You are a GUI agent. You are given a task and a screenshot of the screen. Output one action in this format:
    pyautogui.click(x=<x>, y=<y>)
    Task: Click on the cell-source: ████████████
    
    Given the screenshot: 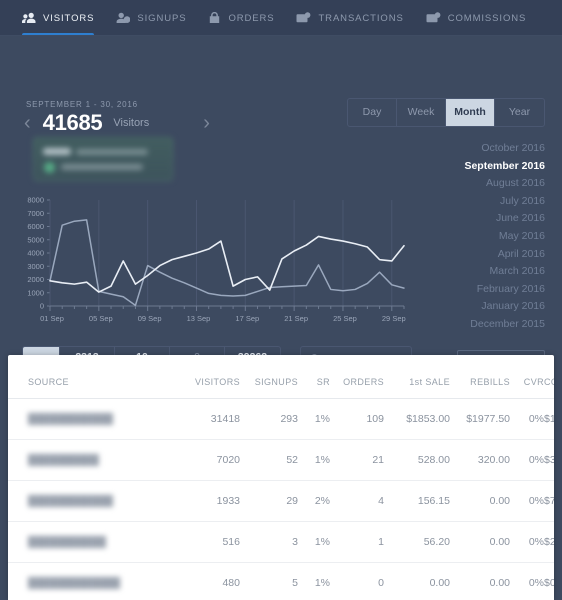 What is the action you would take?
    pyautogui.click(x=93, y=419)
    